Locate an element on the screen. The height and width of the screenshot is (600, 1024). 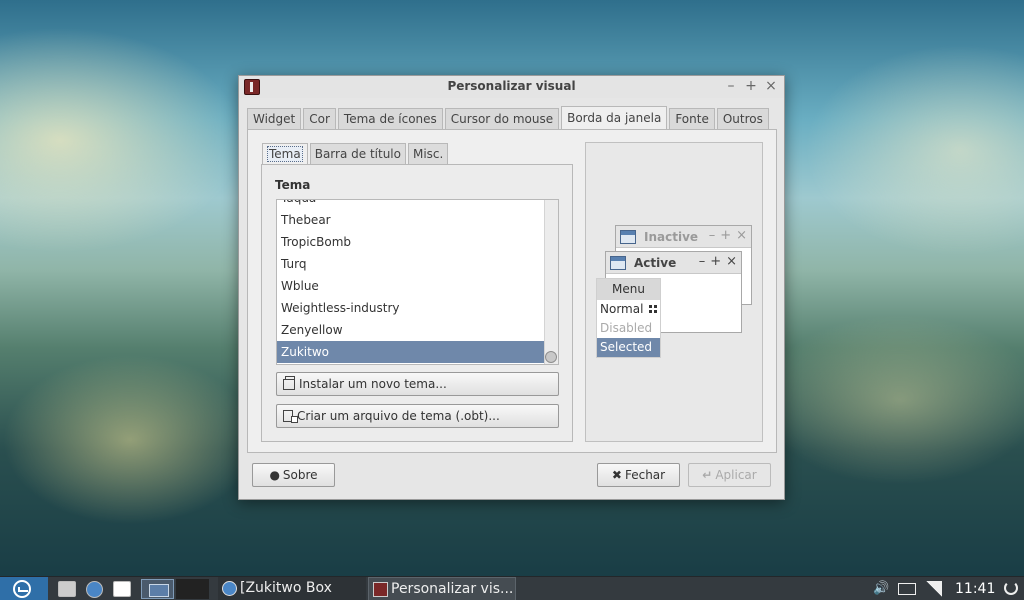
start-menu-button is located at coordinates (24, 588).